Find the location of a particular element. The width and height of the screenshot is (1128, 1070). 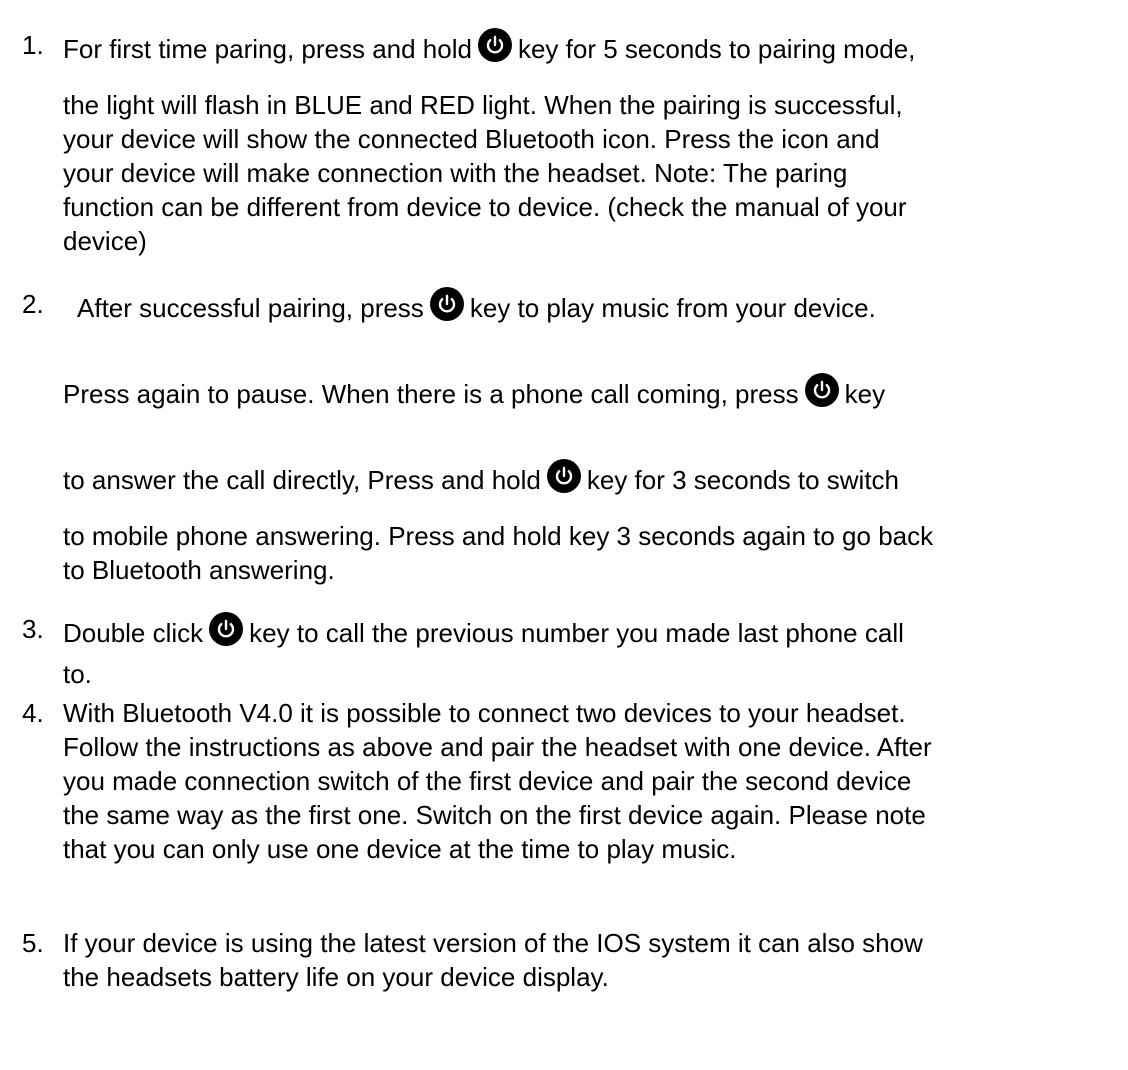

item-line: to Bluetooth answering. is located at coordinates (199, 570).